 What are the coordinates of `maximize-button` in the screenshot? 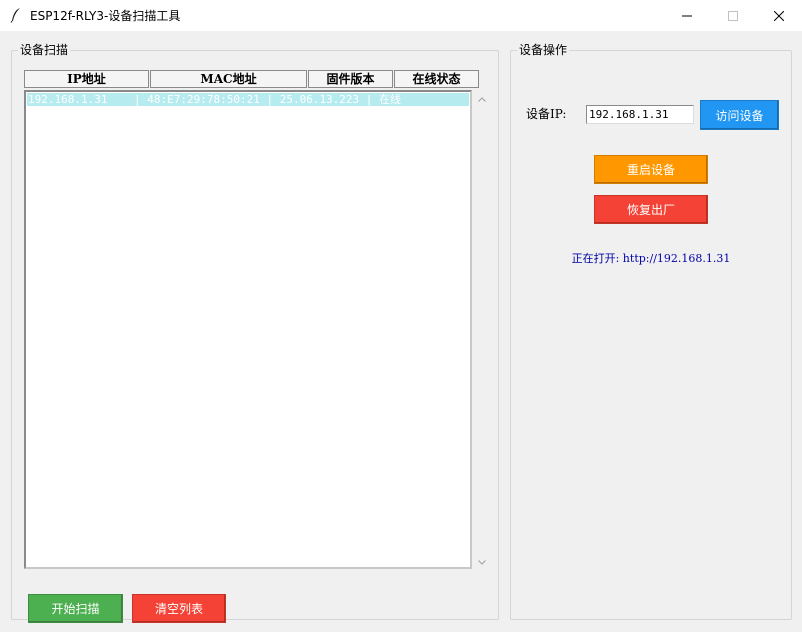 It's located at (733, 15).